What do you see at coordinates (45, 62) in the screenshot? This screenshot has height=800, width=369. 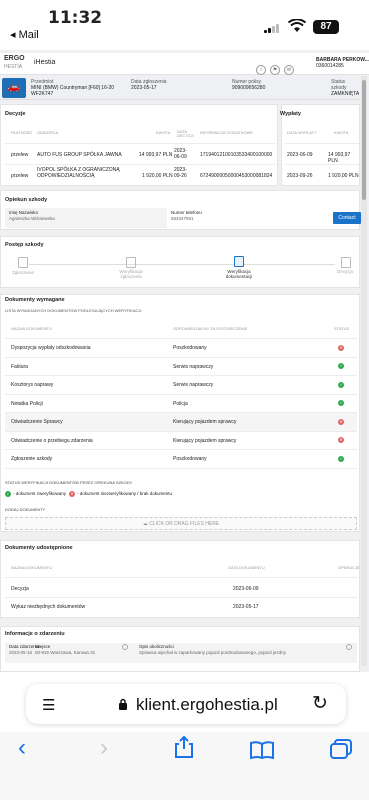 I see `app-title: iHestia` at bounding box center [45, 62].